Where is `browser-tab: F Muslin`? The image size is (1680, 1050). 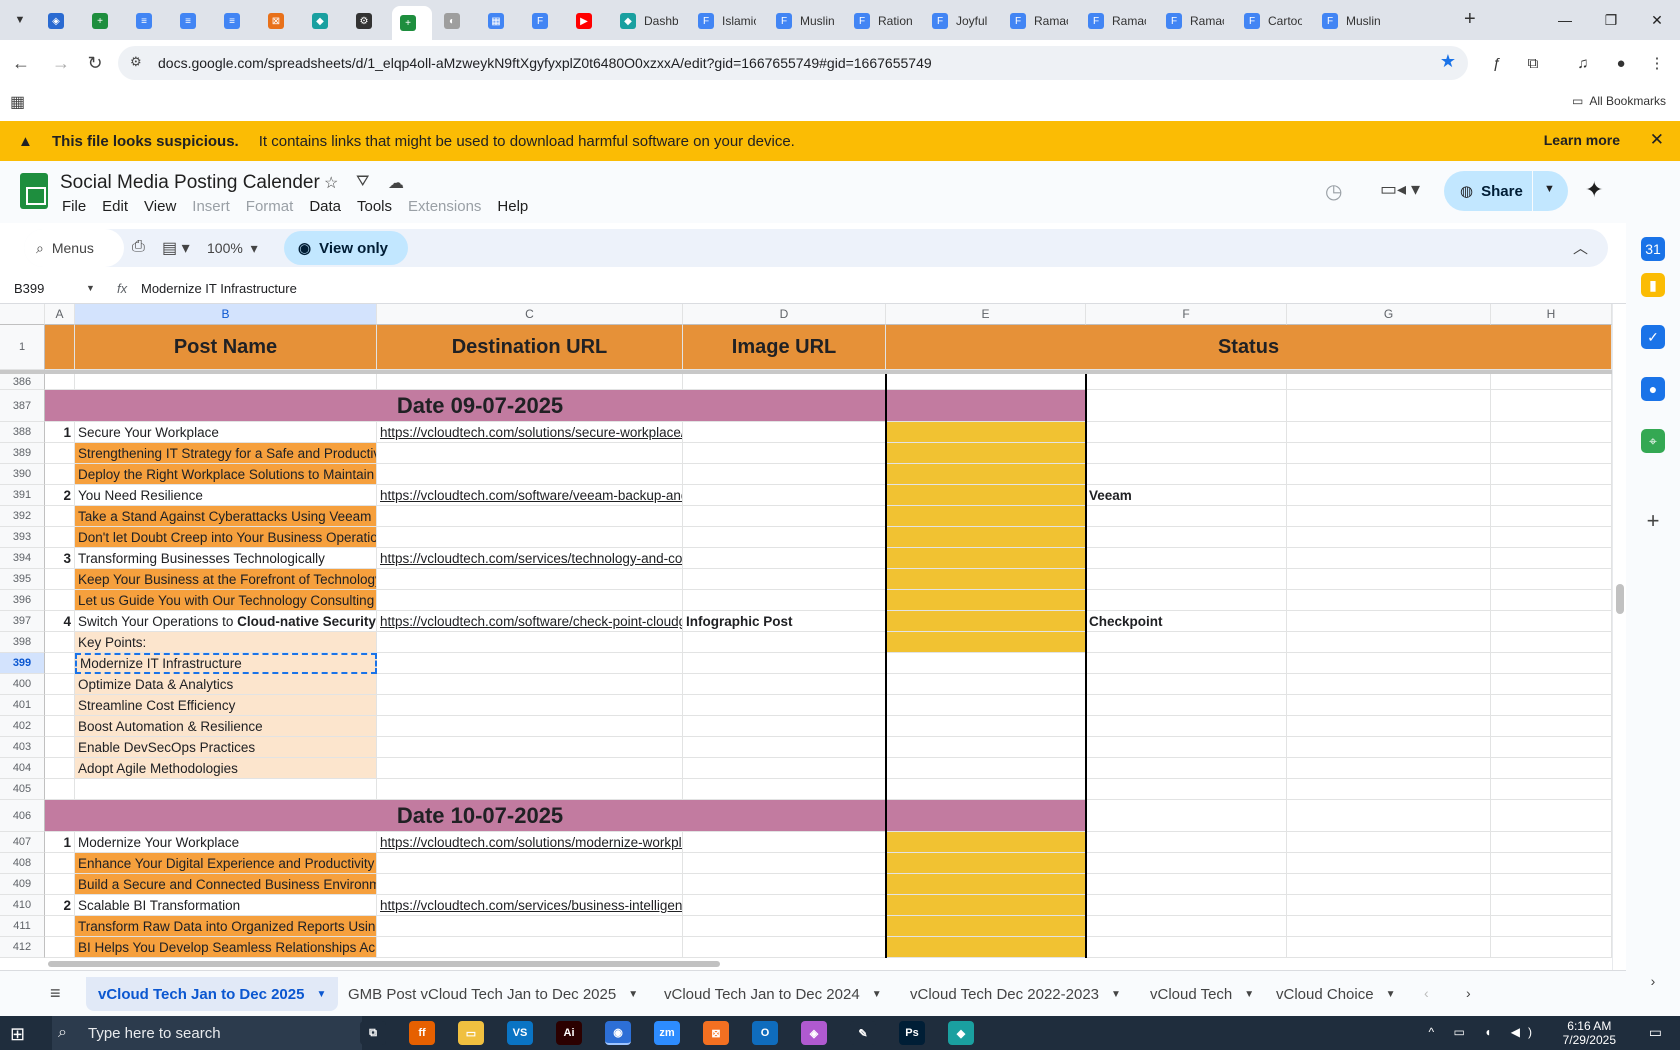 browser-tab: F Muslin is located at coordinates (805, 21).